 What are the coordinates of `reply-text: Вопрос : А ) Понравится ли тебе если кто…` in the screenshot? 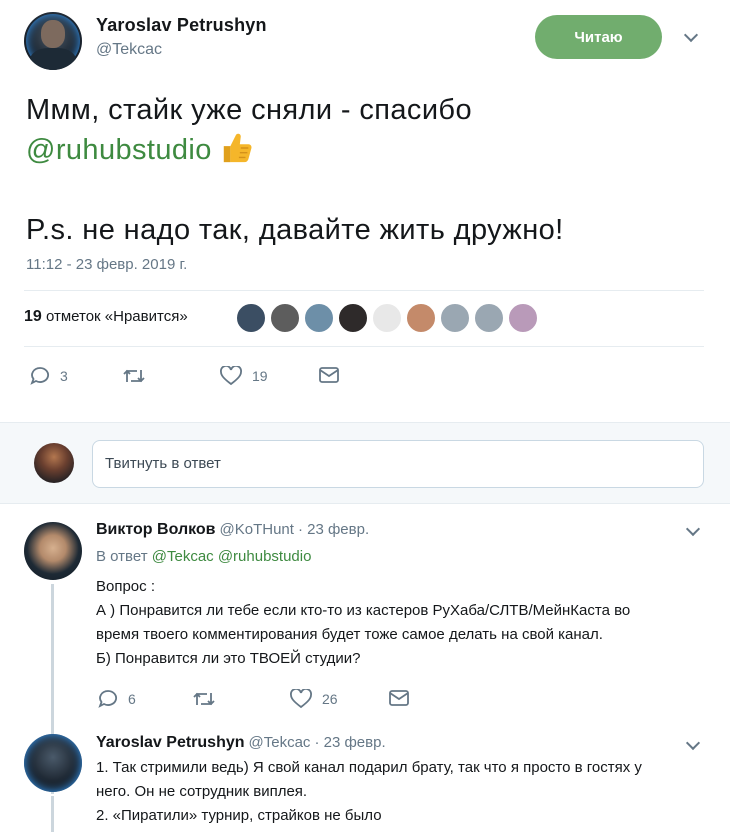 It's located at (363, 622).